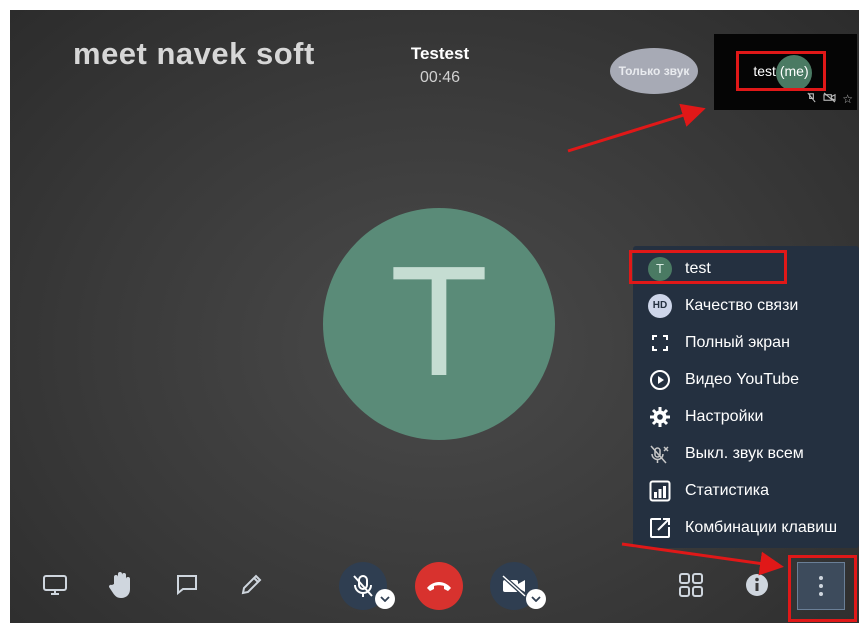  Describe the element at coordinates (691, 585) in the screenshot. I see `tile-view-icon` at that location.